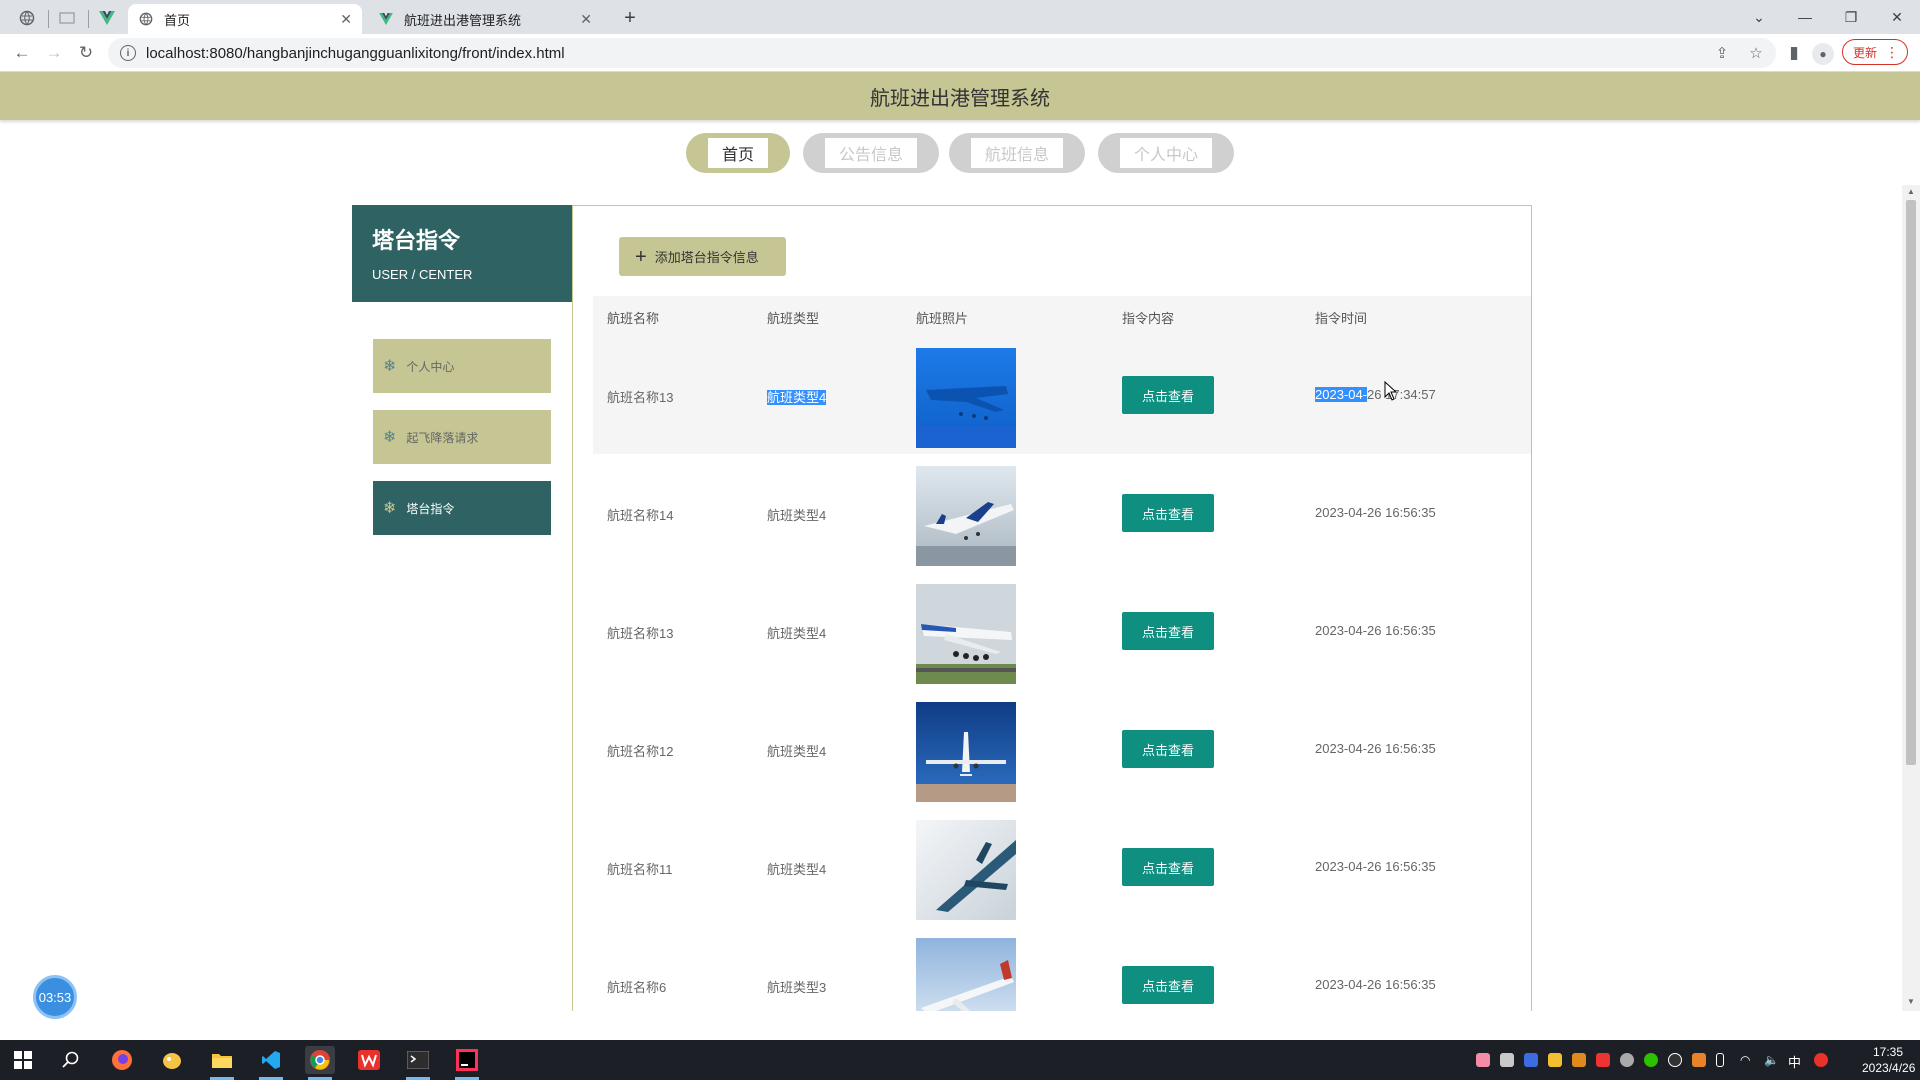 The image size is (1920, 1080). What do you see at coordinates (1062, 867) in the screenshot?
I see `table-row: 航班名称11 航班类型4 点击查看 2023-04-26 16:56:35` at bounding box center [1062, 867].